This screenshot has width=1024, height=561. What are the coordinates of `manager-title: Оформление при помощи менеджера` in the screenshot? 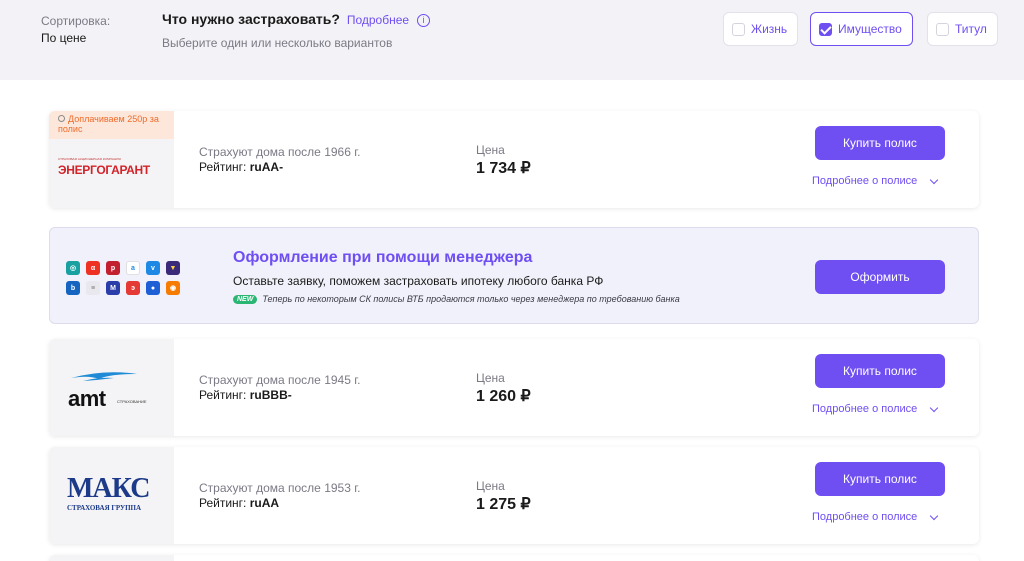 It's located at (383, 257).